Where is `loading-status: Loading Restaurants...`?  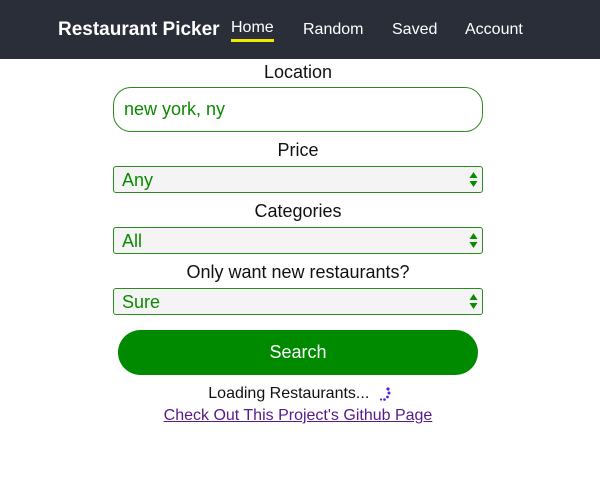 loading-status: Loading Restaurants... is located at coordinates (300, 394).